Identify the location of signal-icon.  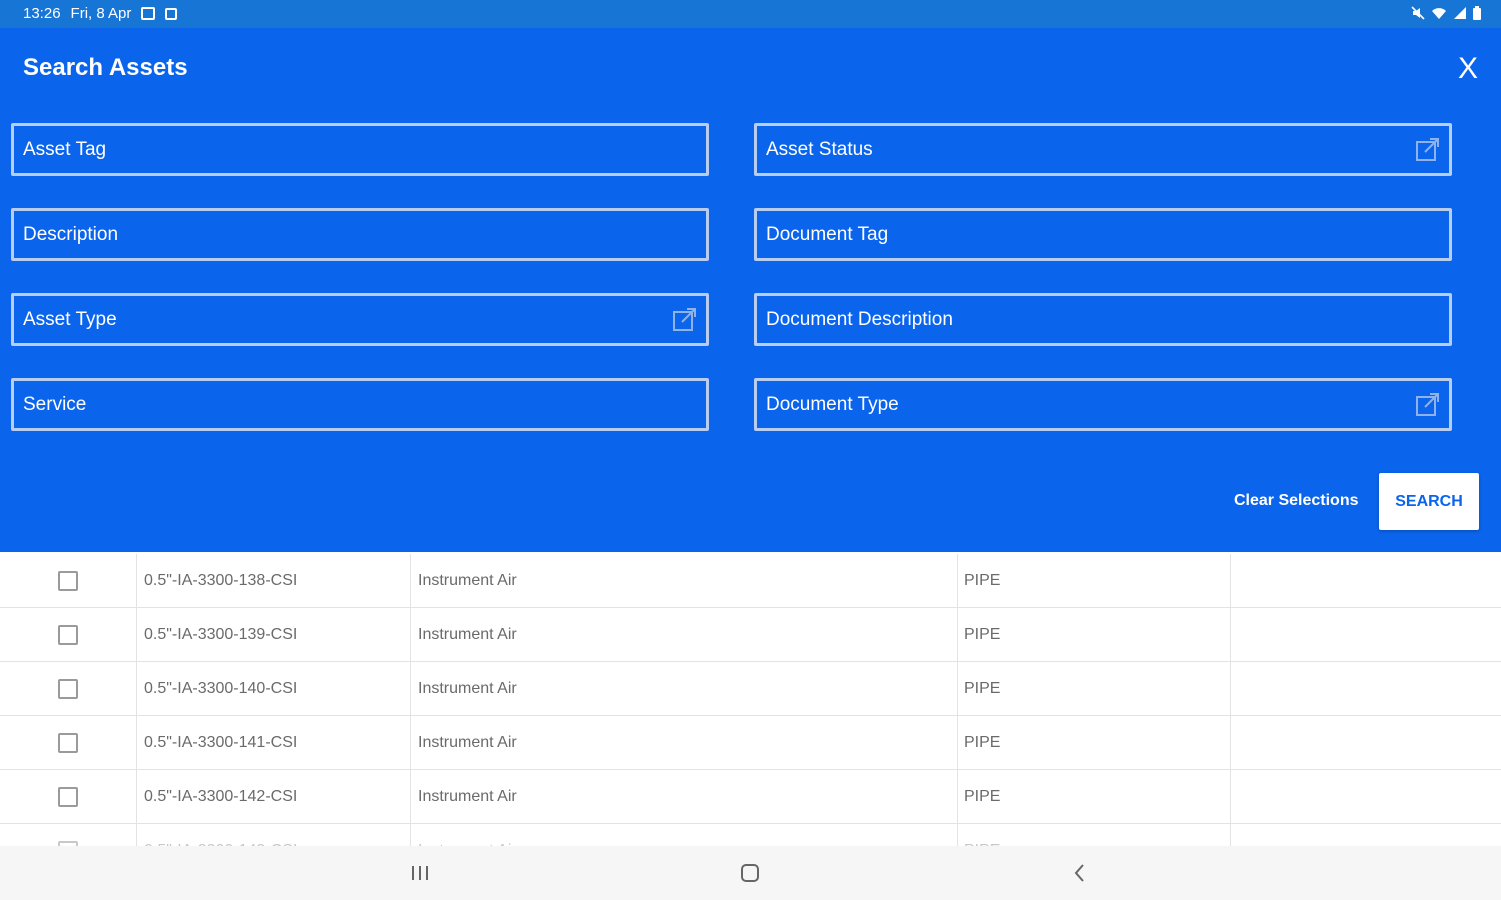
(1460, 15).